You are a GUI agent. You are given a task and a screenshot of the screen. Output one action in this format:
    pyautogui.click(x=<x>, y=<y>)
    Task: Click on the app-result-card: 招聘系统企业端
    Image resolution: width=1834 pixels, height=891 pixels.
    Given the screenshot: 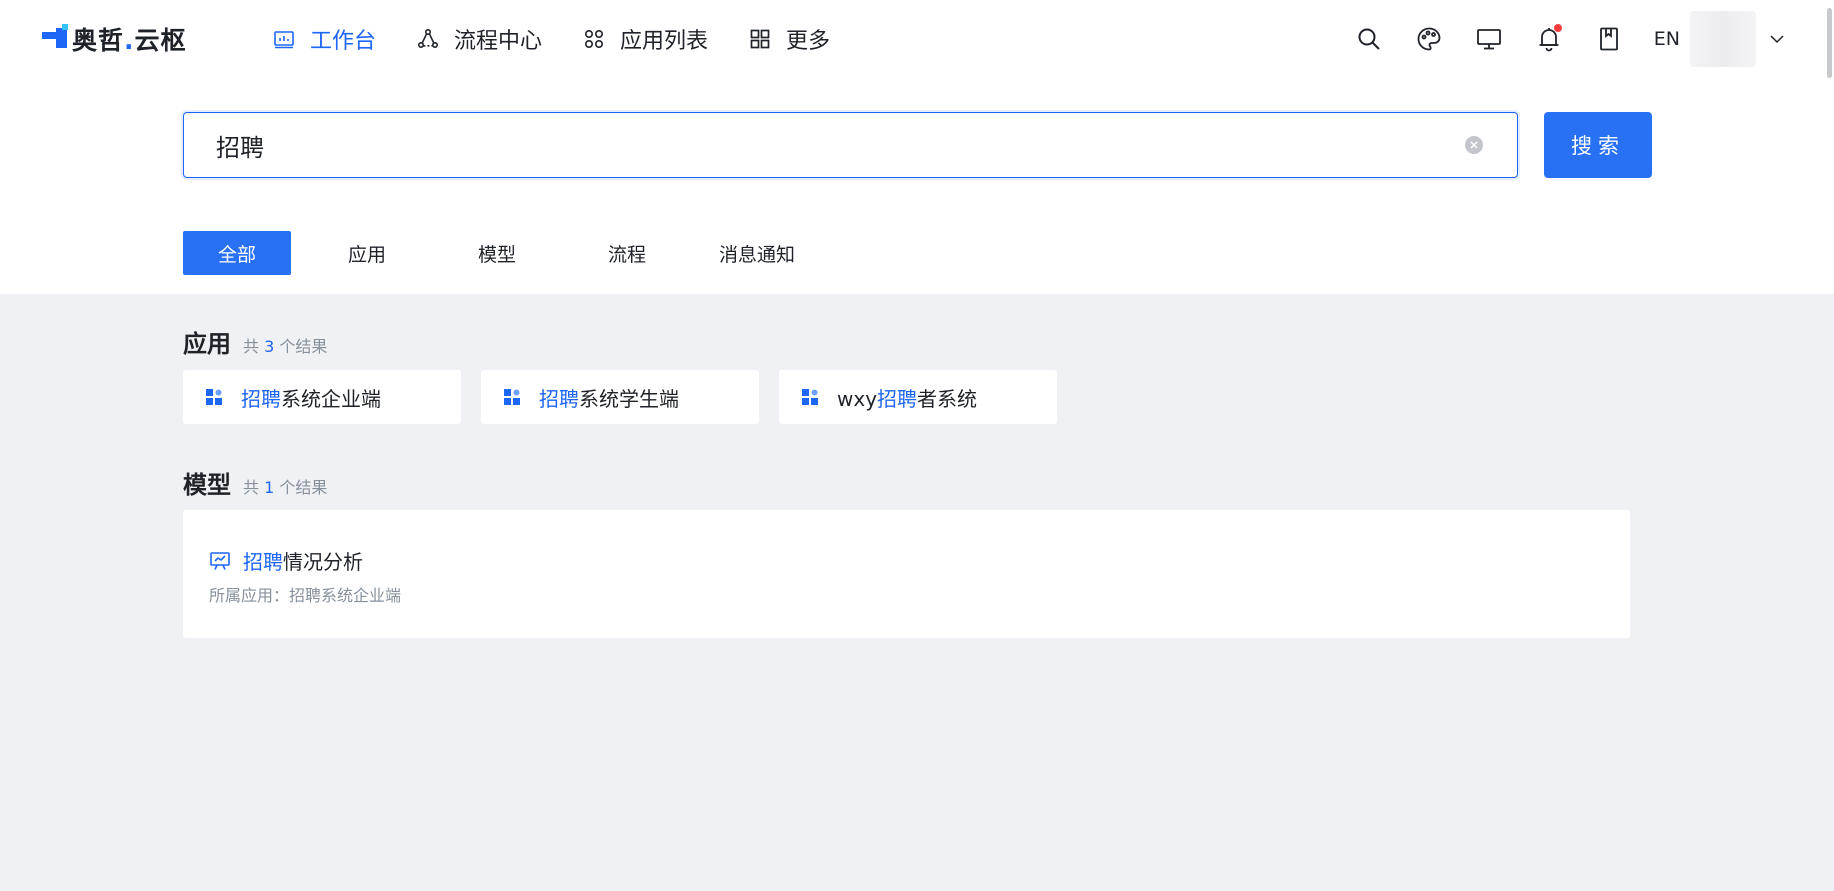 What is the action you would take?
    pyautogui.click(x=322, y=397)
    